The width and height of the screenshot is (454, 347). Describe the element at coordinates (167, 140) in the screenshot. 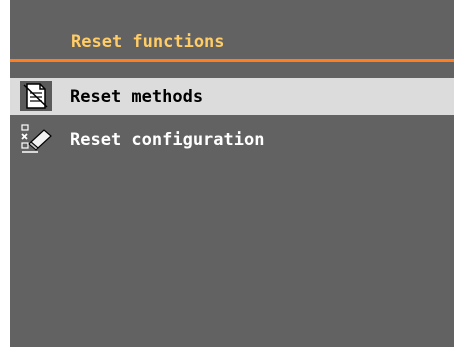

I see `menu-item-label: Reset configuration` at that location.